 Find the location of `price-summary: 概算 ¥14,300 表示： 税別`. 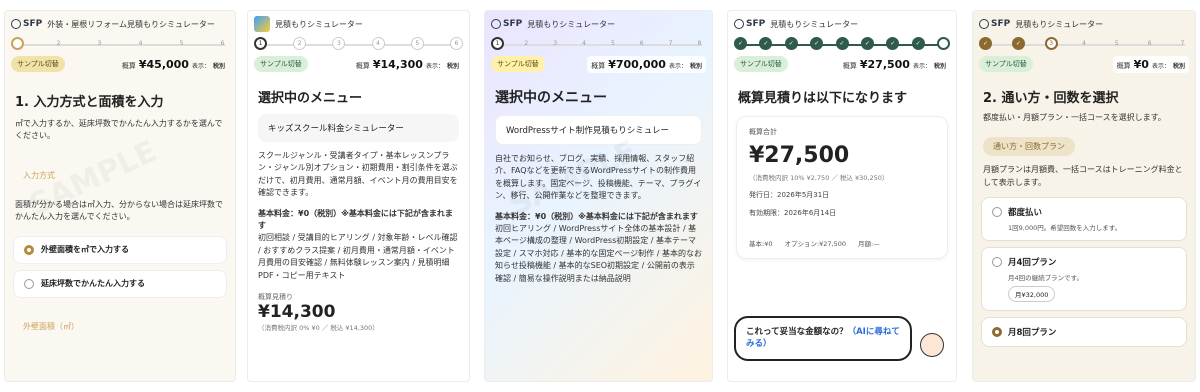

price-summary: 概算 ¥14,300 表示： 税別 is located at coordinates (407, 64).